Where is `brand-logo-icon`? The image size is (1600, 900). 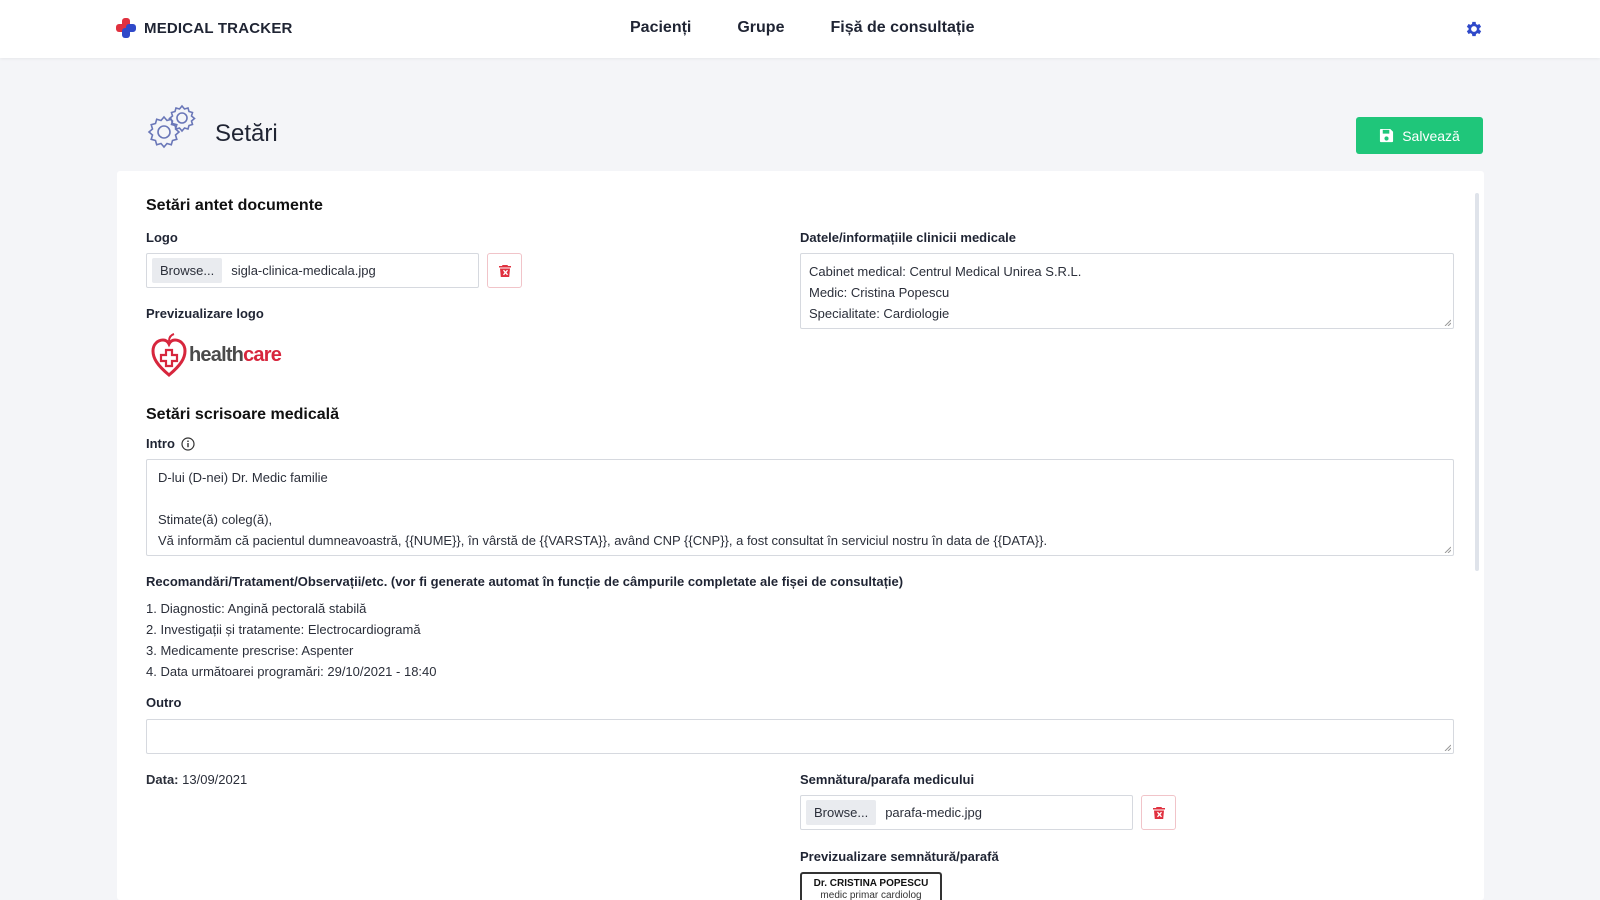
brand-logo-icon is located at coordinates (126, 28).